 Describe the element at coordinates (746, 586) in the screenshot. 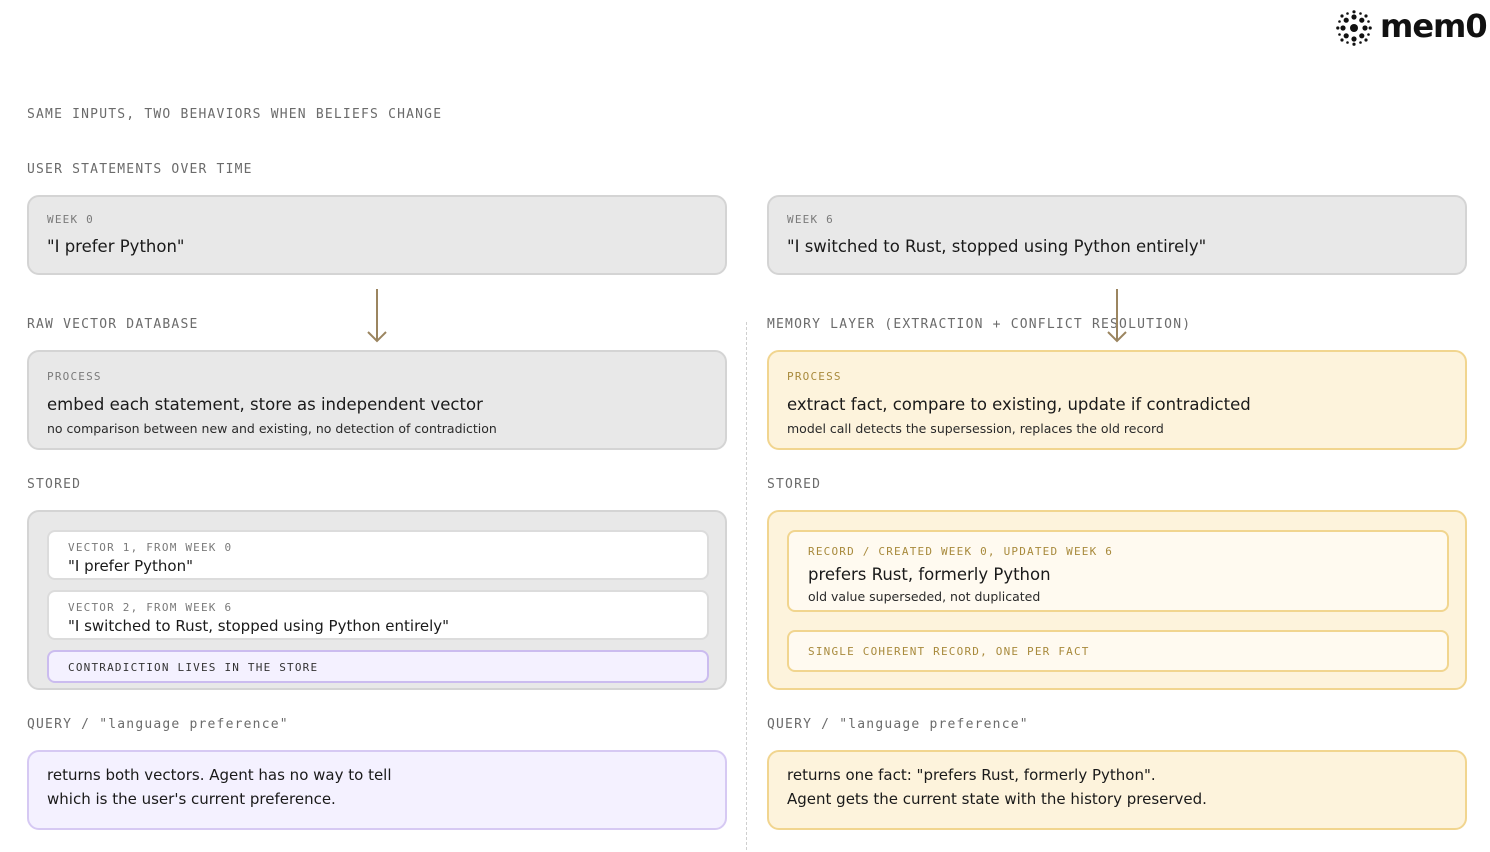

I see `column-divider` at that location.